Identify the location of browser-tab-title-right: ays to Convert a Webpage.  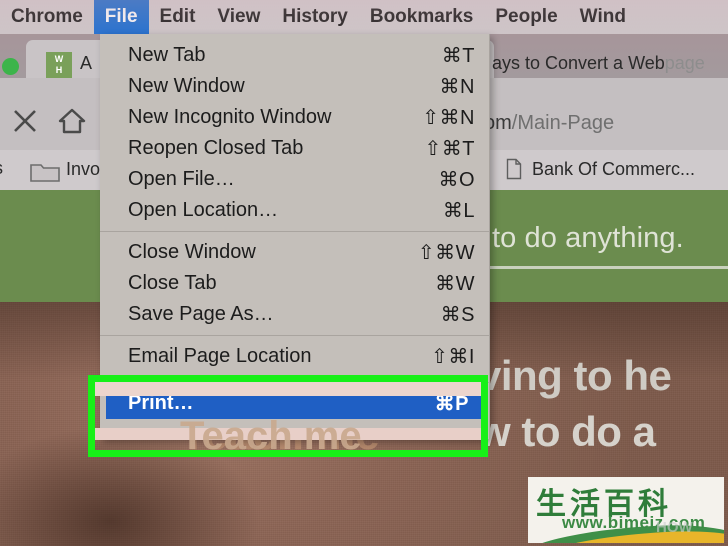
(598, 63).